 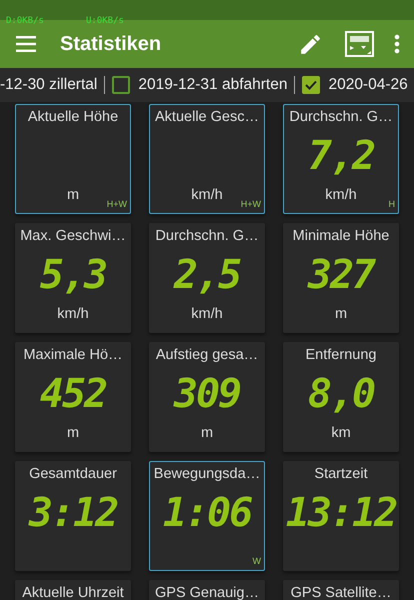 I want to click on stat-tile: Aufstieg gesa… 309 m, so click(x=207, y=397).